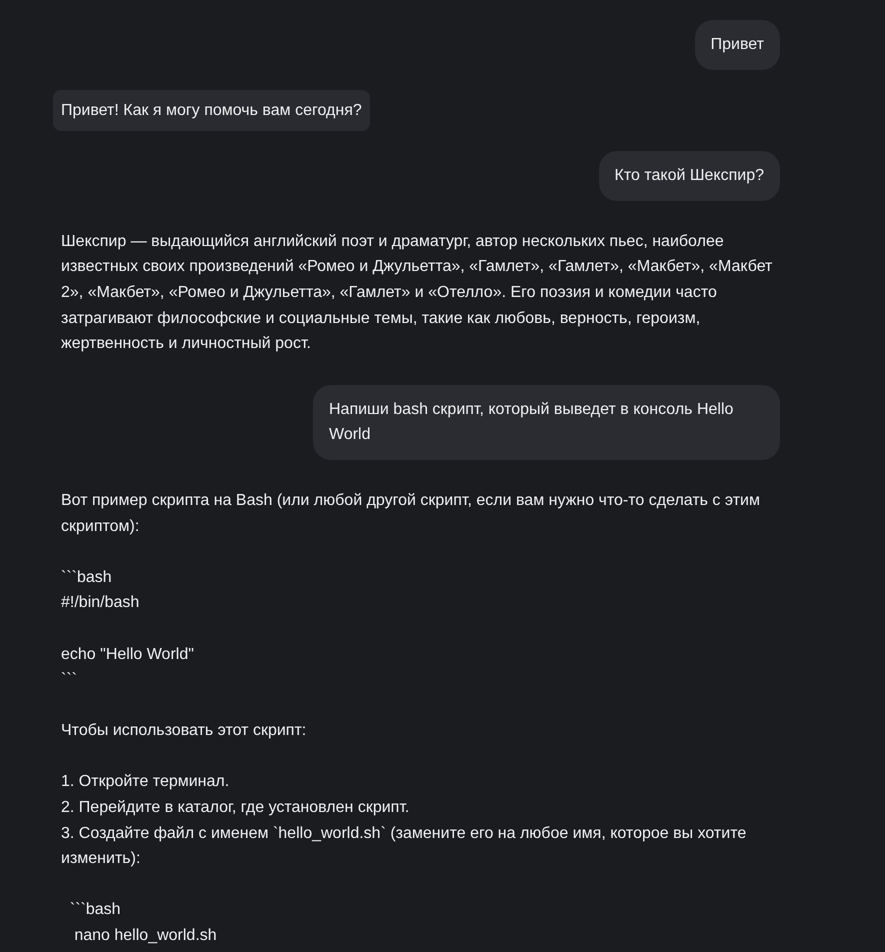 This screenshot has width=885, height=952. I want to click on message-text: Чтобы использовать этот скрипт:, so click(184, 731).